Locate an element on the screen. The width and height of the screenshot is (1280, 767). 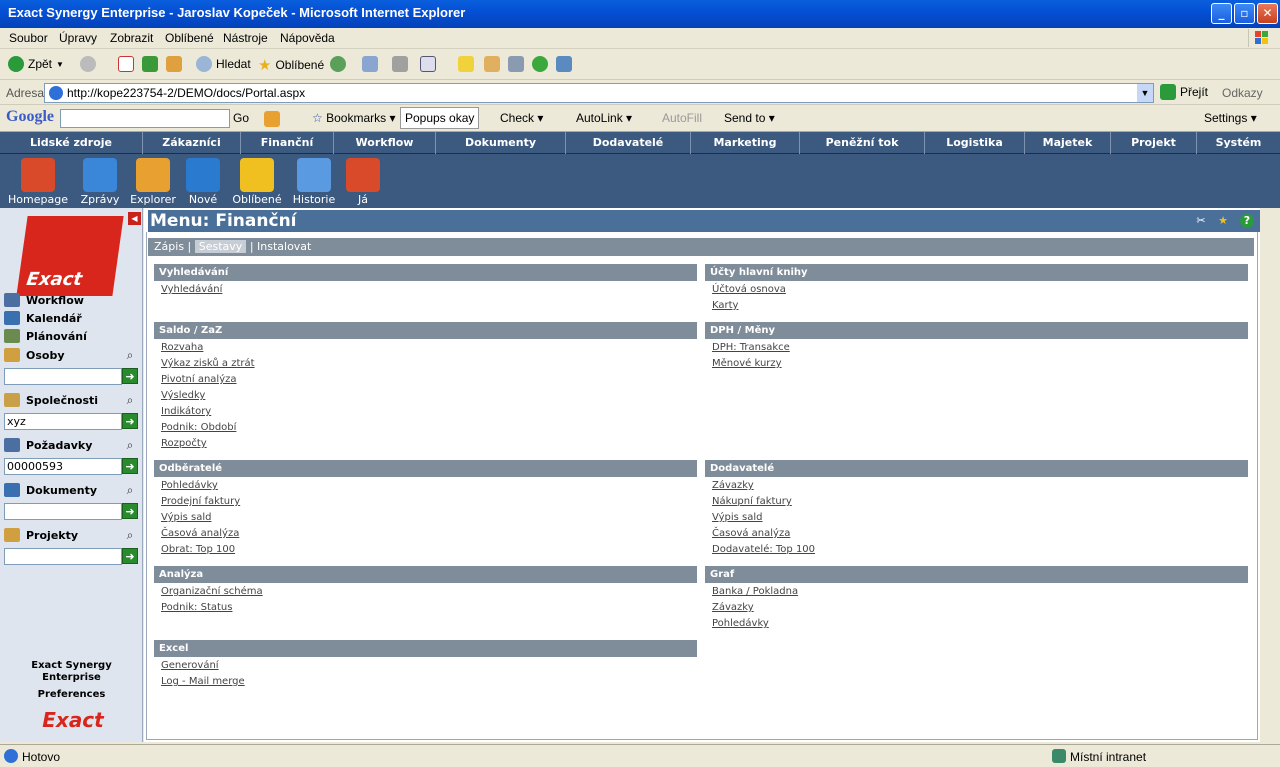
autolink-button: AutoLink ▾ is located at coordinates (604, 118).